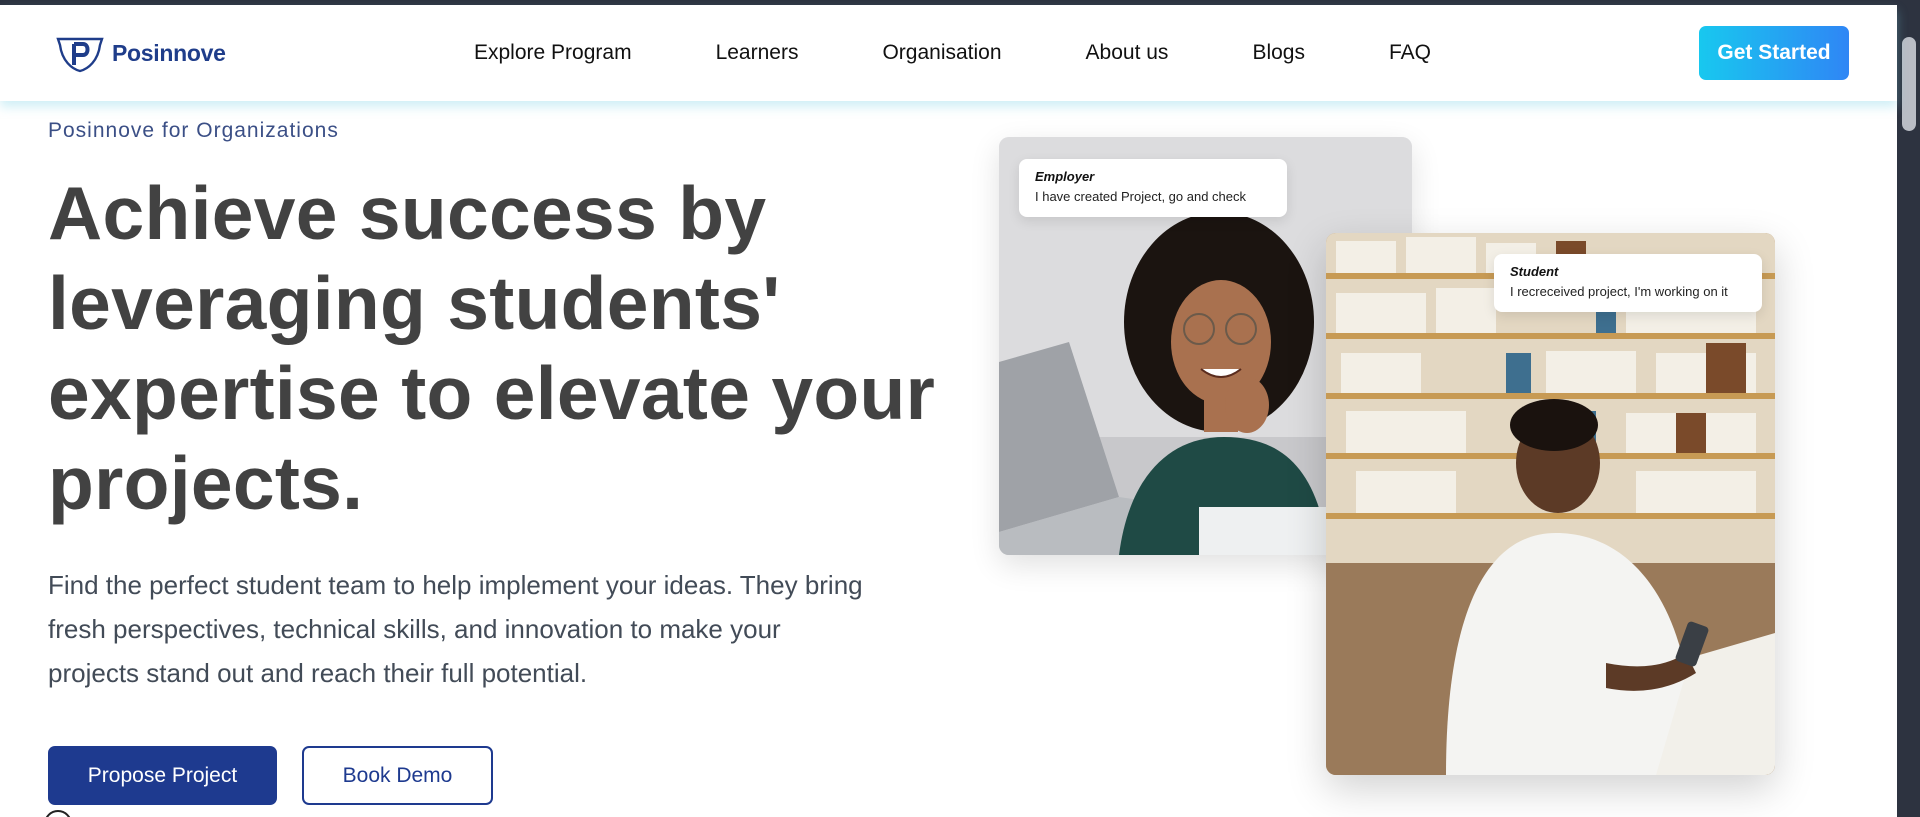 Image resolution: width=1920 pixels, height=817 pixels. I want to click on bottom-circle-icon, so click(58, 813).